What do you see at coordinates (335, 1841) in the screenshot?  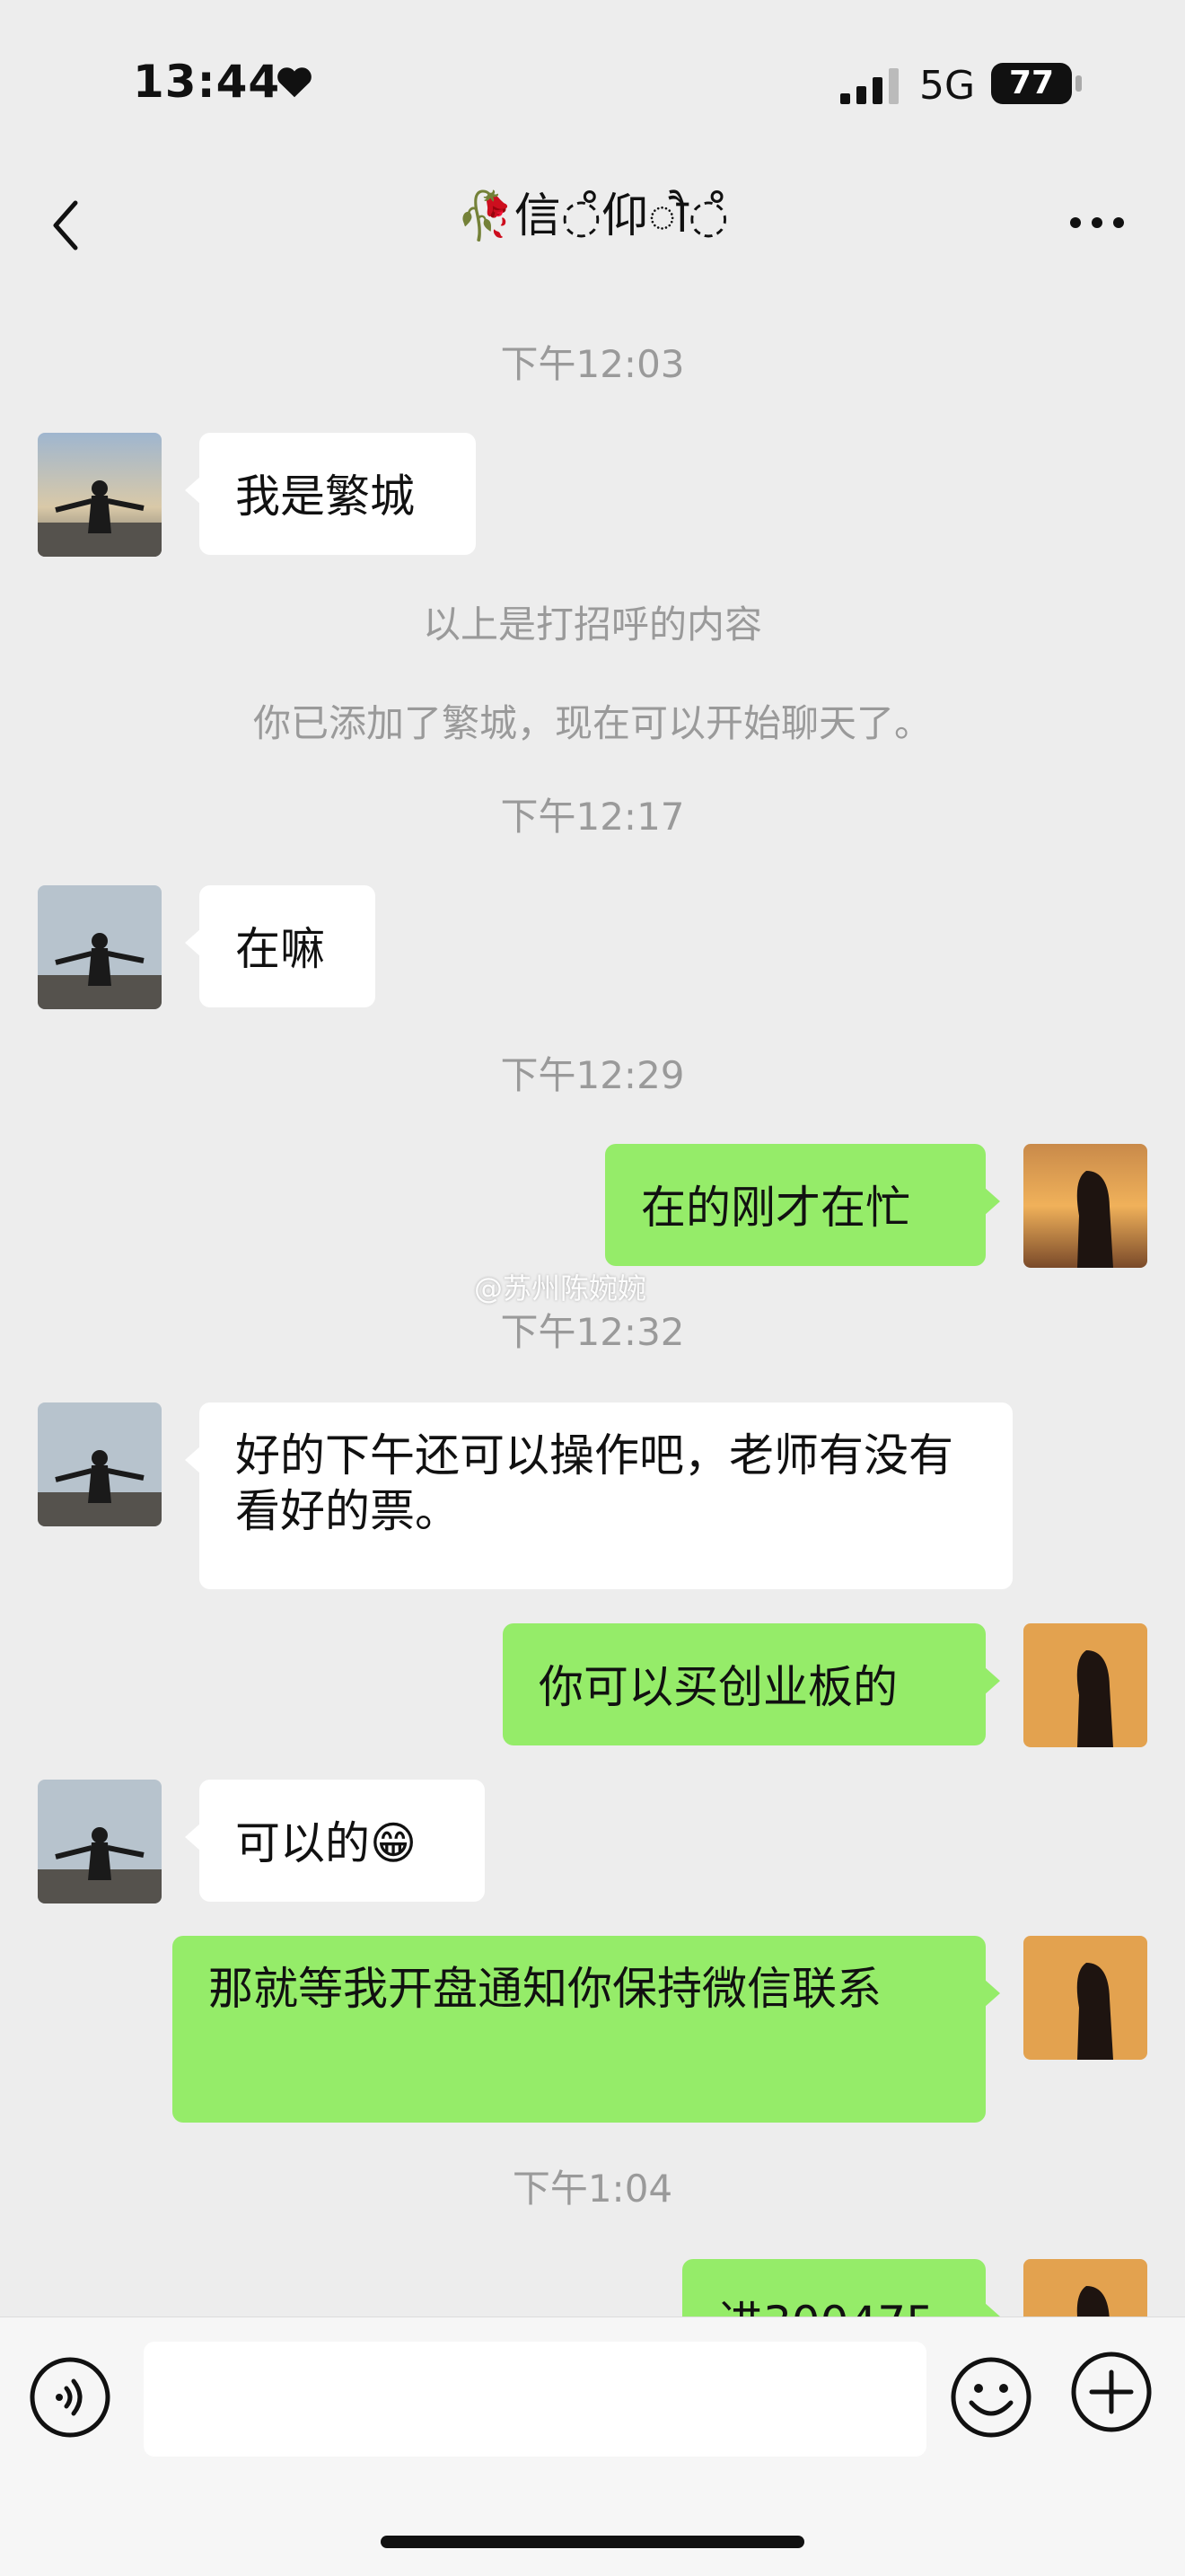 I see `message-bubble-in: 可以的😁` at bounding box center [335, 1841].